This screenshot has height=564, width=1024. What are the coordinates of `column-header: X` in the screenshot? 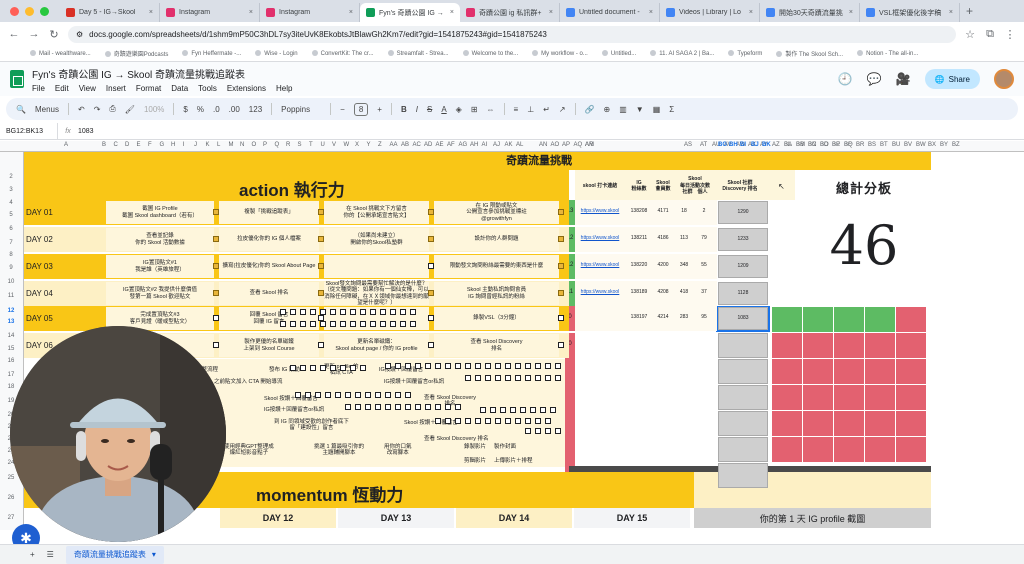 It's located at (357, 145).